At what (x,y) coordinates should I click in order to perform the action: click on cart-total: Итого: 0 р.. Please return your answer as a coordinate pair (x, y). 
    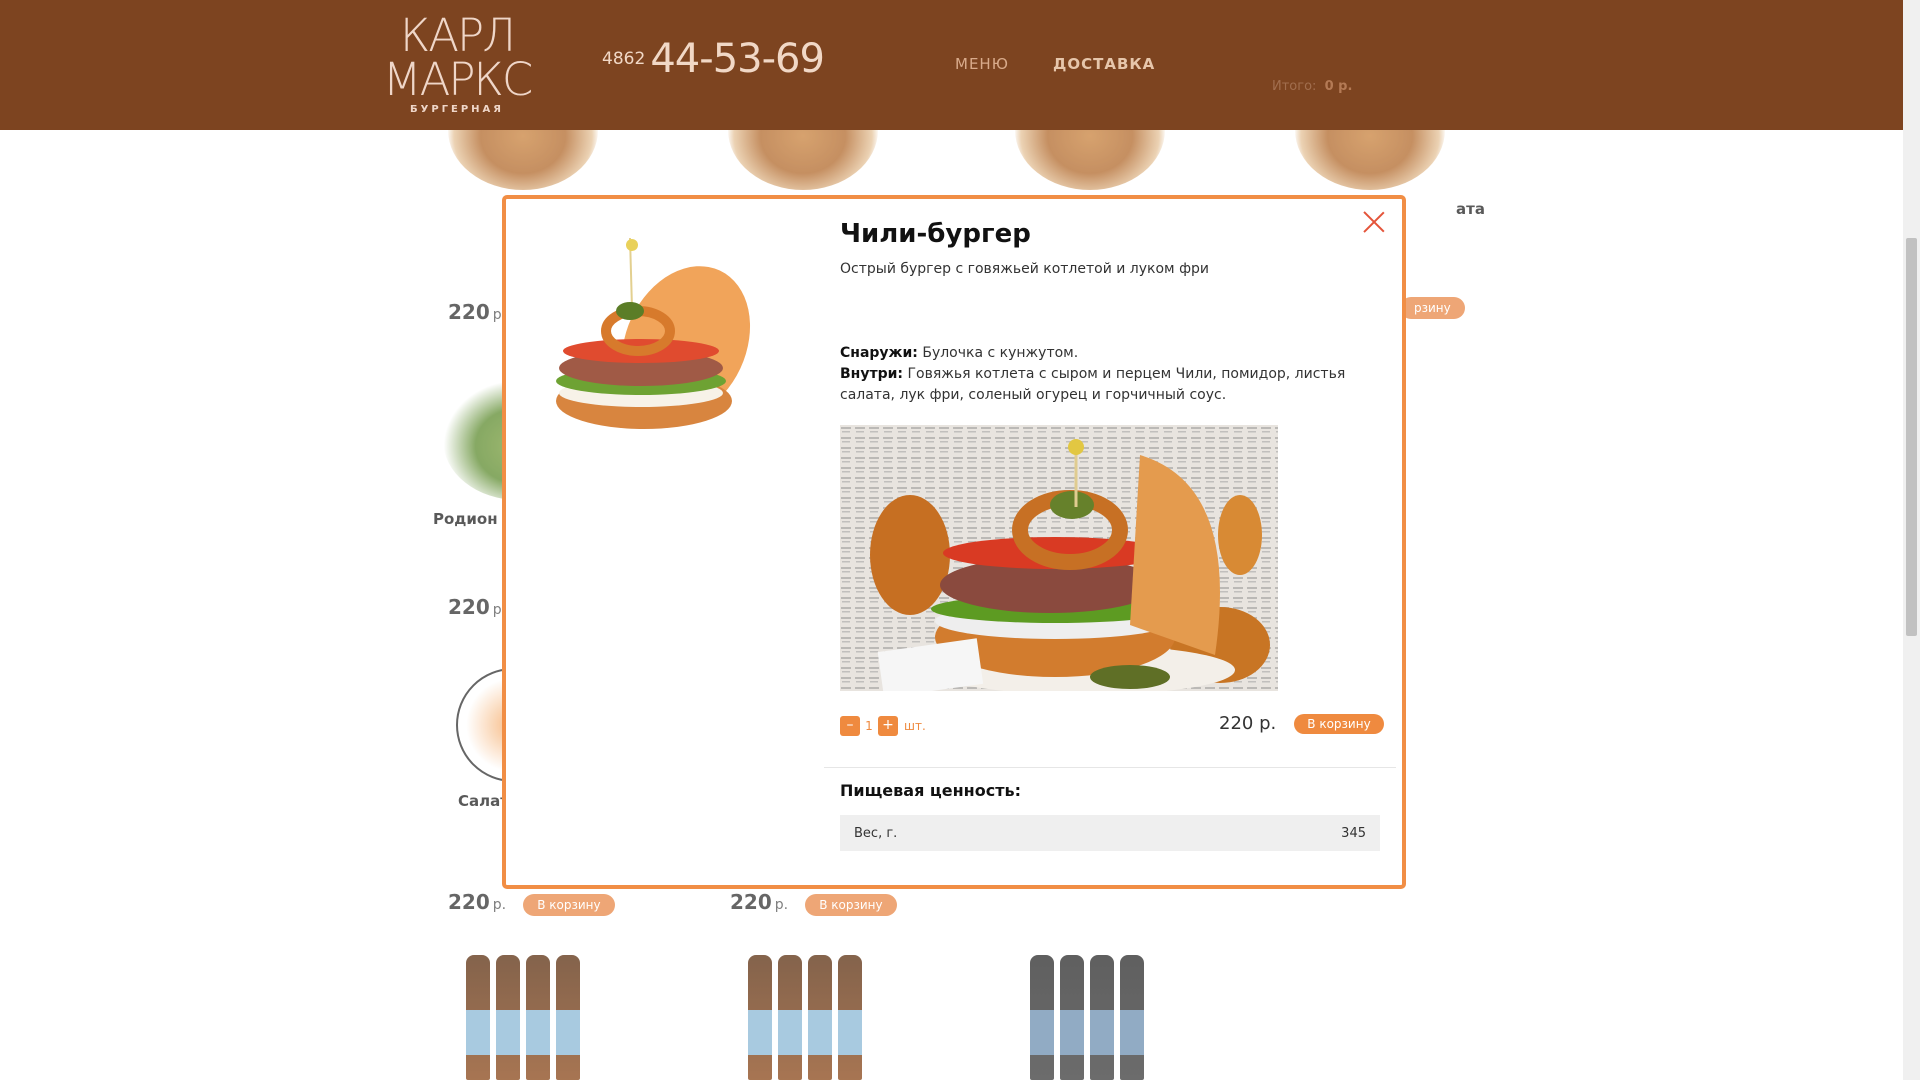
    Looking at the image, I should click on (1312, 86).